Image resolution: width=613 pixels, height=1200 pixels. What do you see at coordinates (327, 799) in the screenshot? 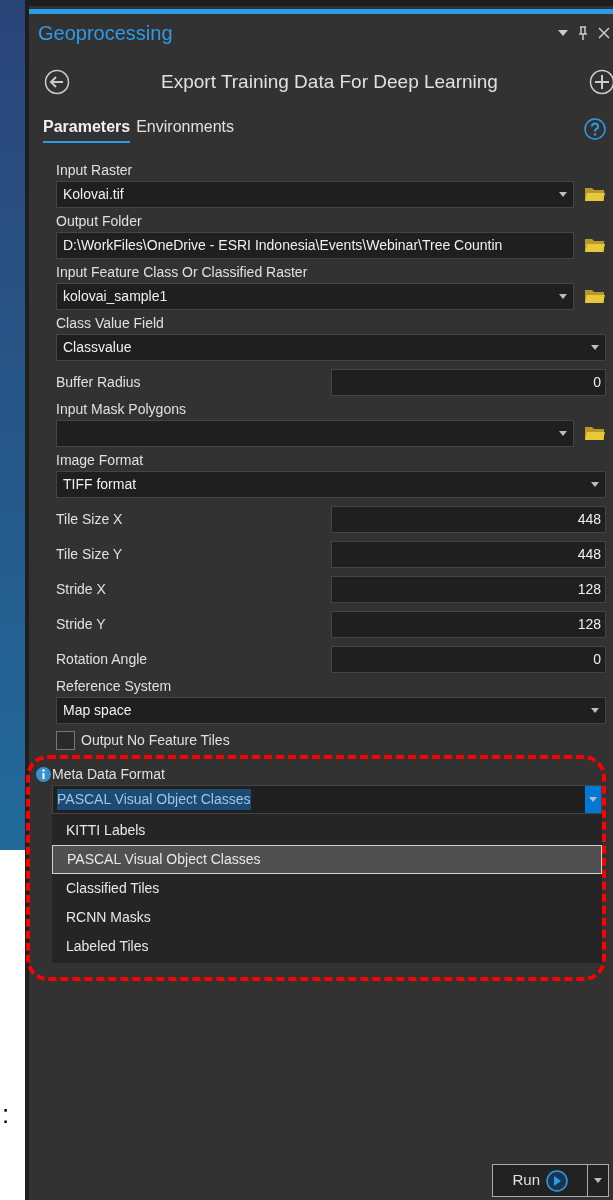
I see `dropdown-field: PASCAL Visual Object Classes` at bounding box center [327, 799].